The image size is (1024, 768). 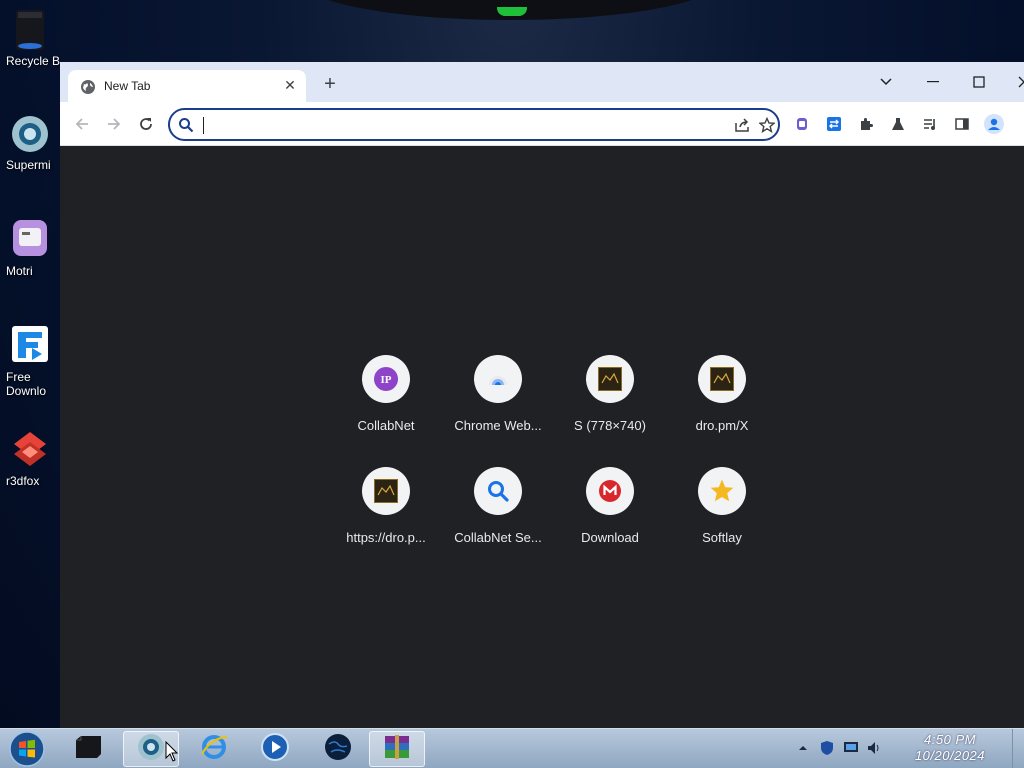 I want to click on taskbar-internet-explorer, so click(x=214, y=749).